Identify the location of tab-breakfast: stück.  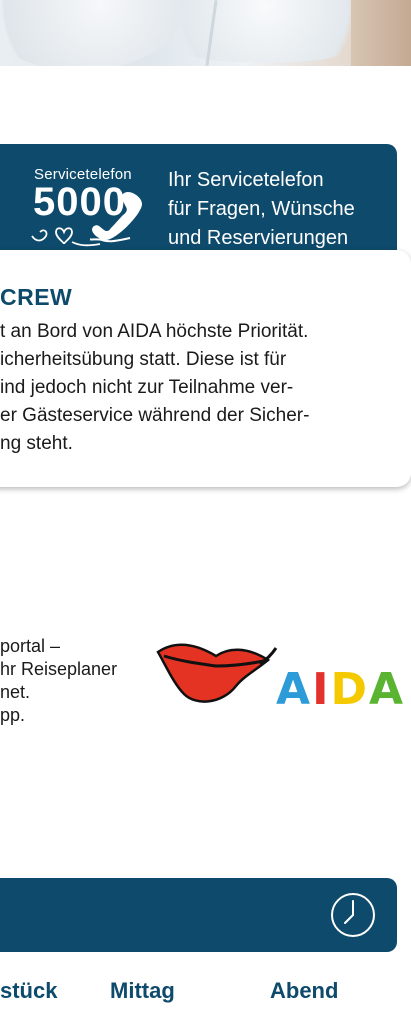
(28, 991).